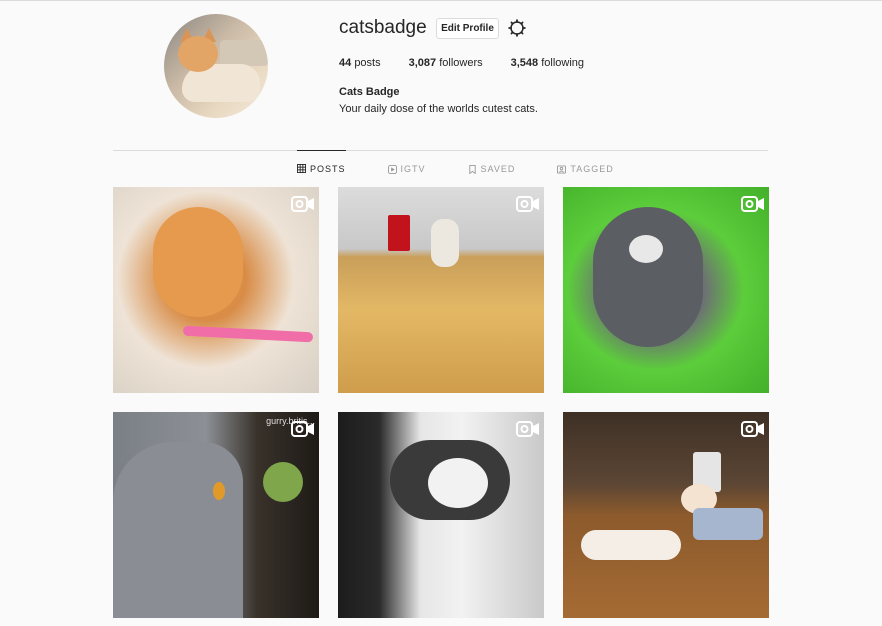 The height and width of the screenshot is (626, 882). Describe the element at coordinates (547, 63) in the screenshot. I see `stat-following: 3,548 following` at that location.